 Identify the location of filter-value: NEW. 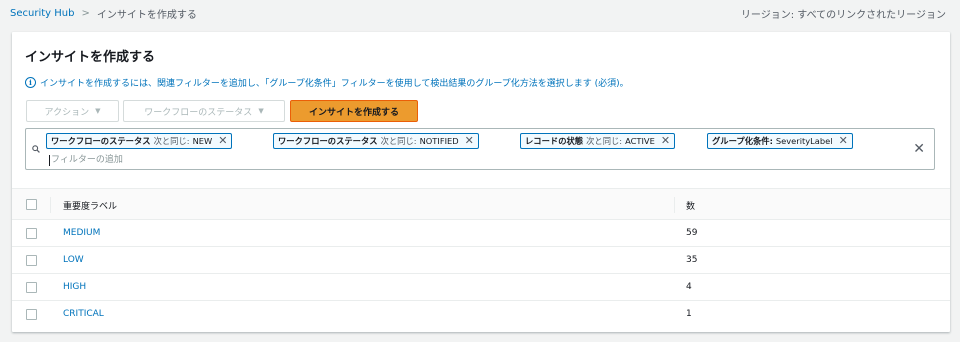
(202, 141).